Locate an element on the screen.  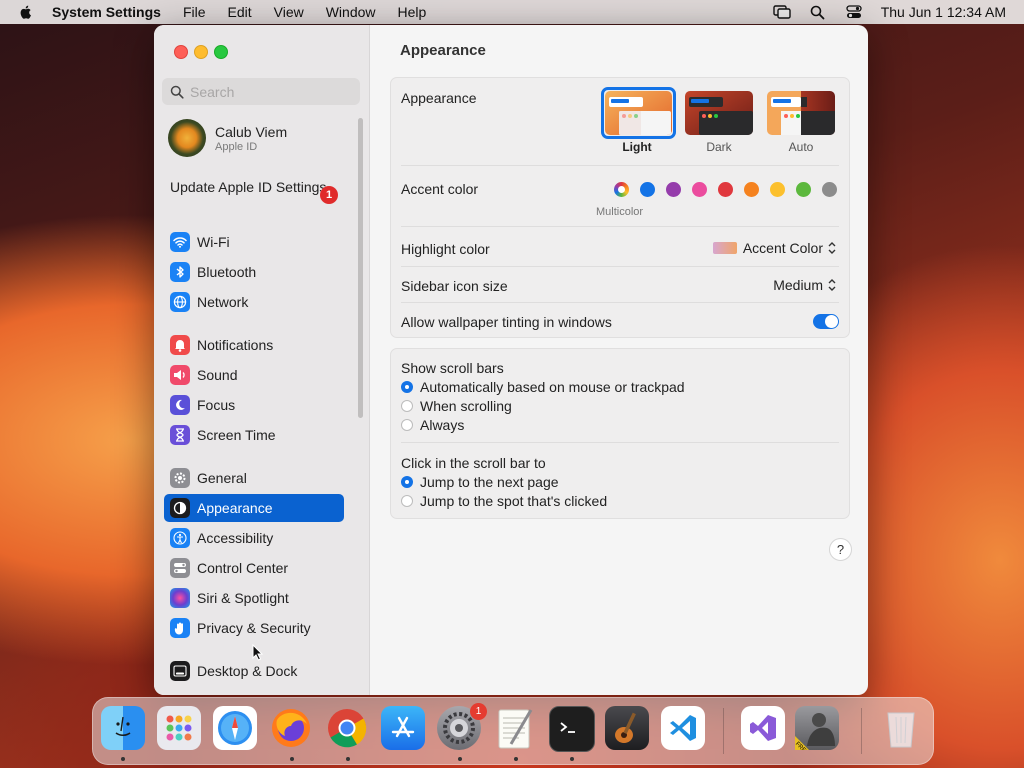
accent-color-label: Accent color is located at coordinates (440, 189).